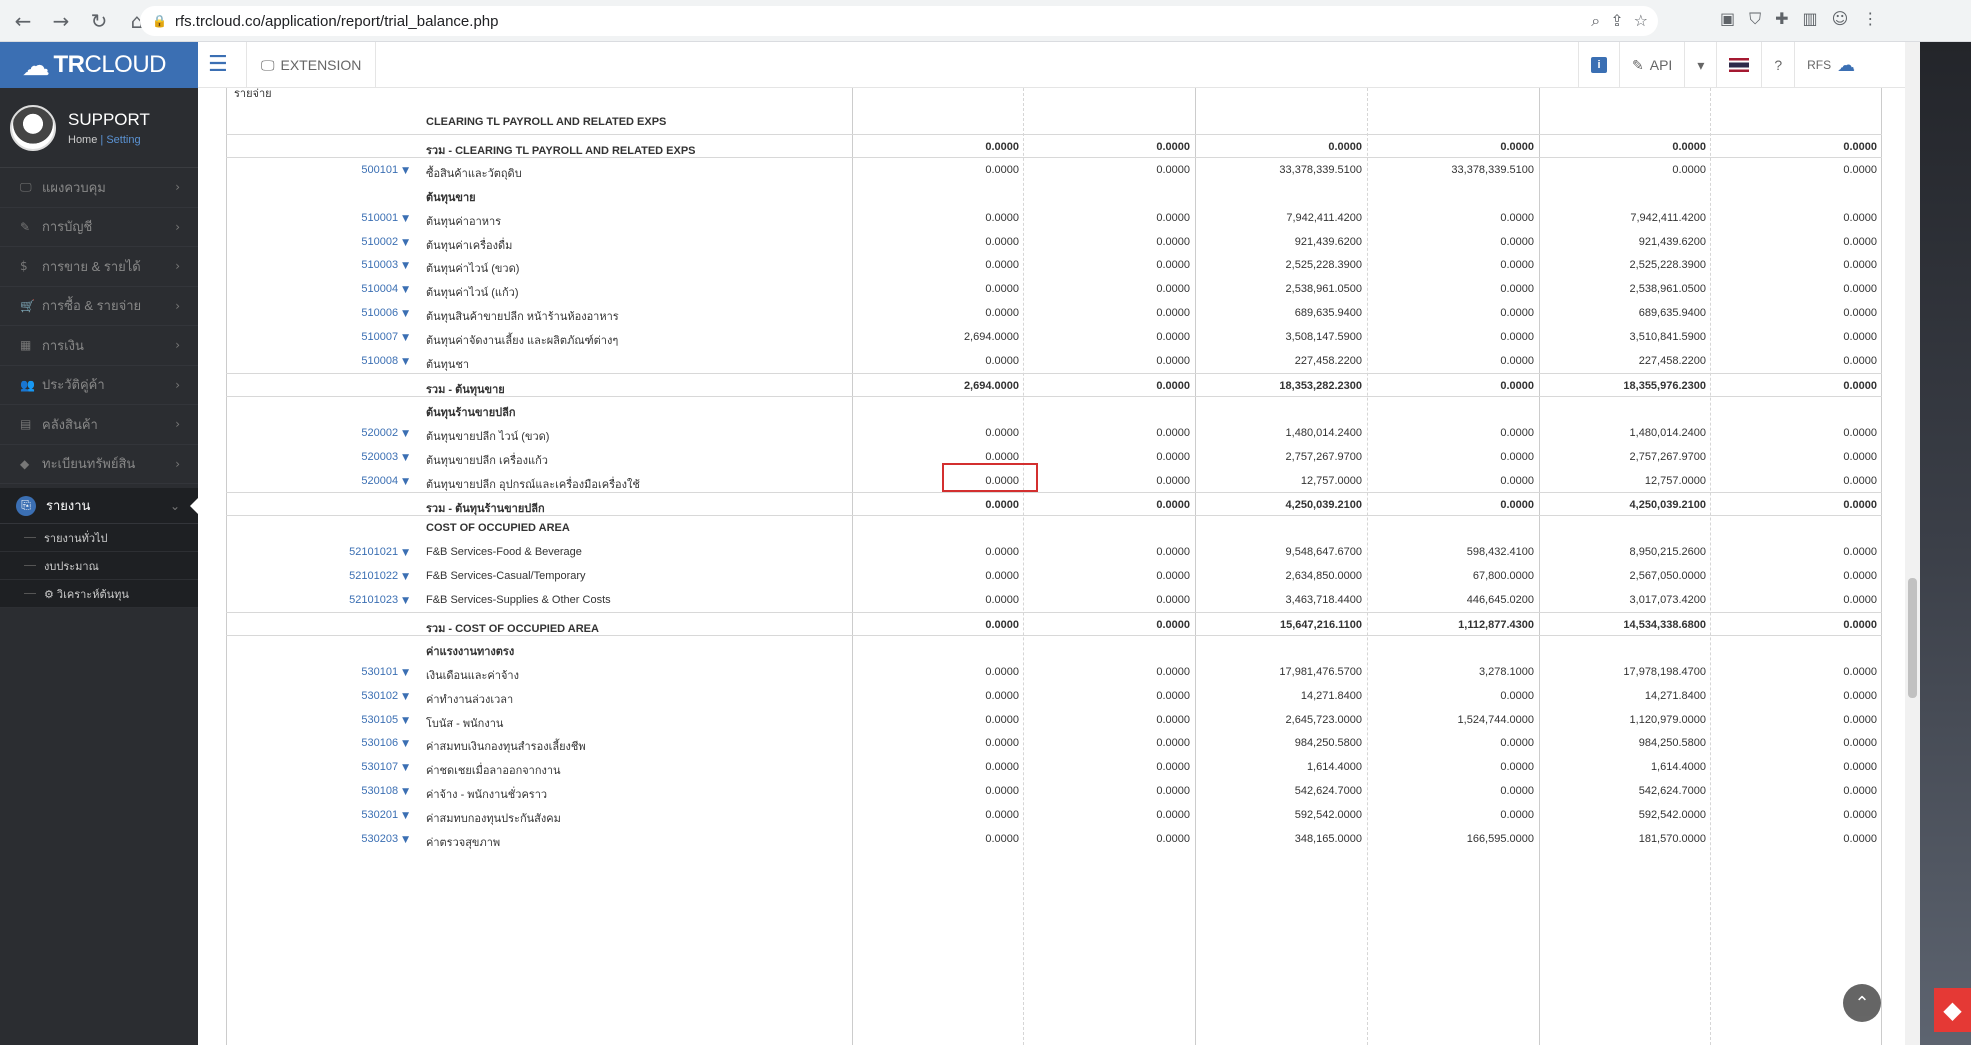 This screenshot has height=1045, width=1971. What do you see at coordinates (99, 385) in the screenshot?
I see `sidebar-item: 👥 ประวัติคู่ค้า ›` at bounding box center [99, 385].